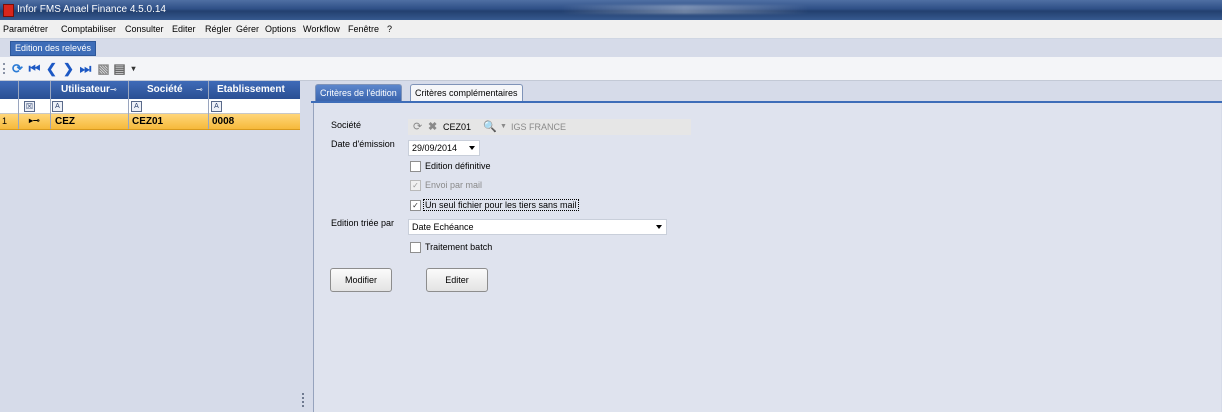  I want to click on filter-utilisateur-icon: A, so click(57, 106).